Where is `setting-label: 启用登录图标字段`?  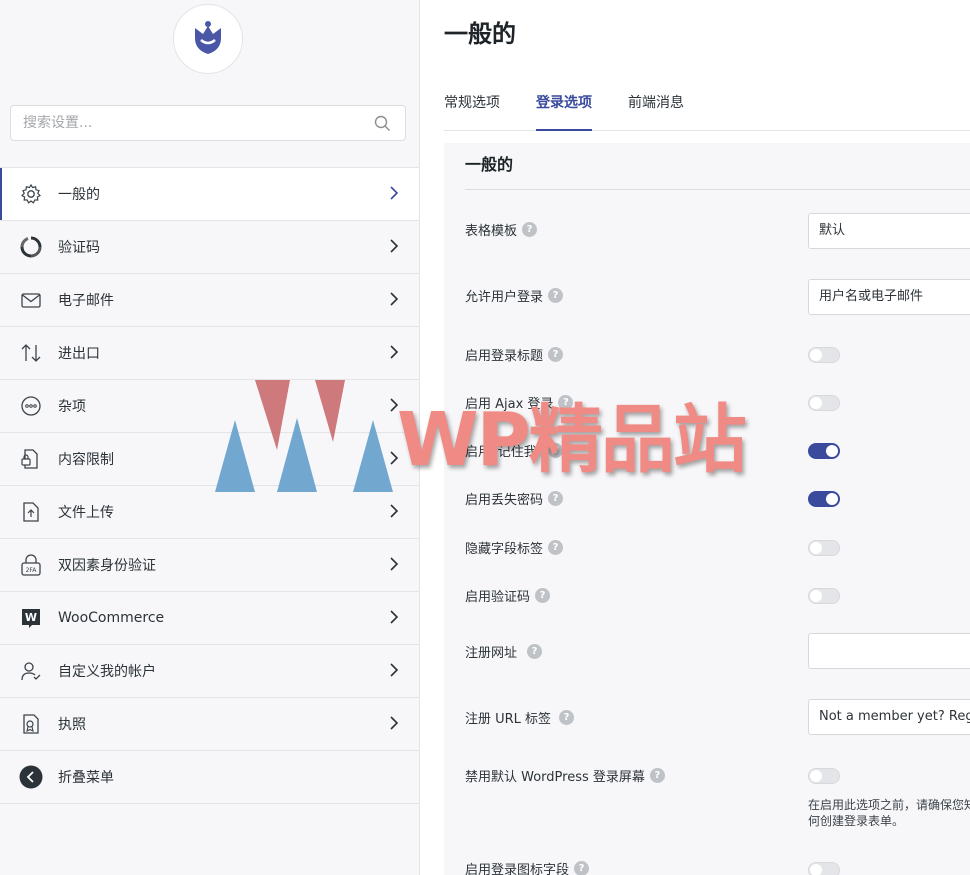 setting-label: 启用登录图标字段 is located at coordinates (517, 869).